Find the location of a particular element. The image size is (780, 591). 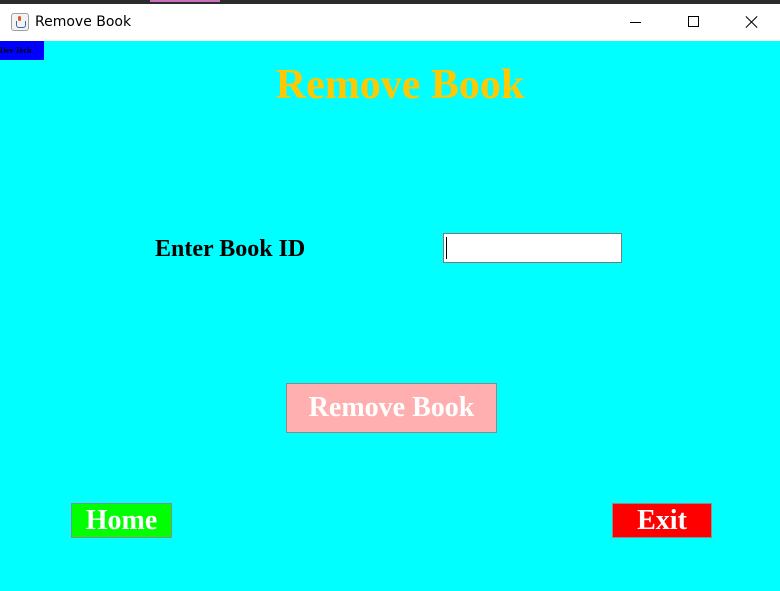

close-button is located at coordinates (751, 22).